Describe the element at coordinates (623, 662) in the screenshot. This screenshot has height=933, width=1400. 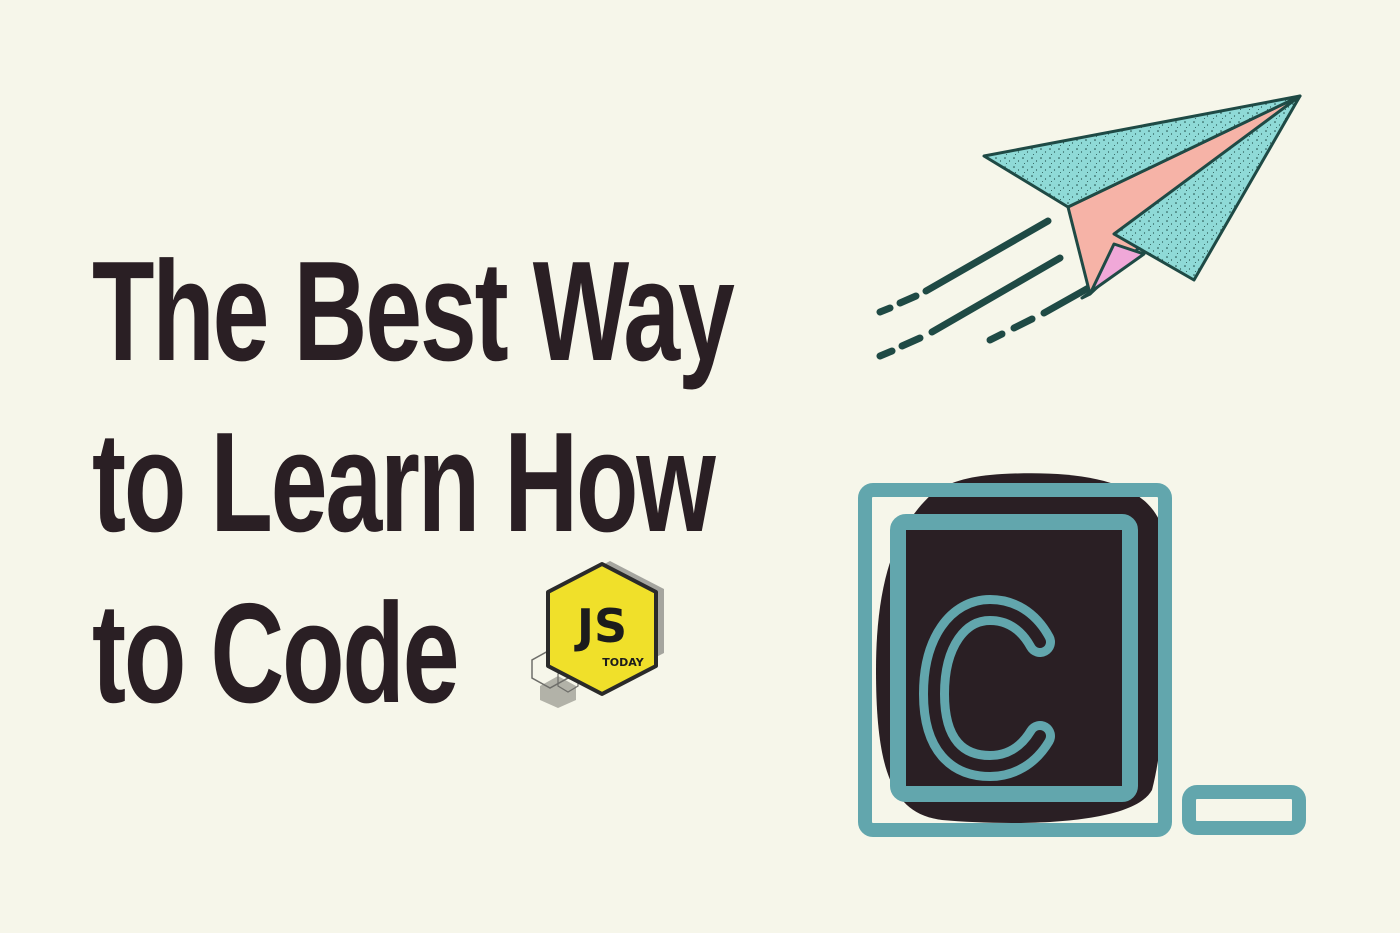
I see `logo-today-text: TODAY` at that location.